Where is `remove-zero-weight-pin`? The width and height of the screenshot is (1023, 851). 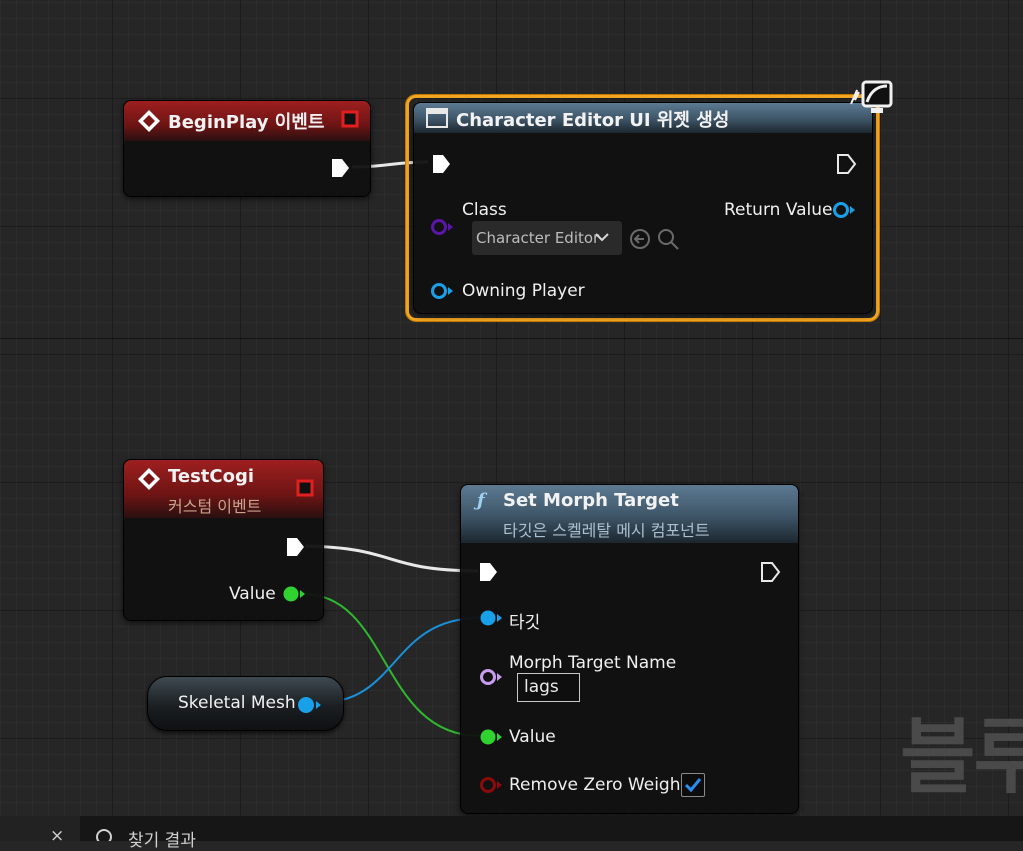
remove-zero-weight-pin is located at coordinates (491, 785).